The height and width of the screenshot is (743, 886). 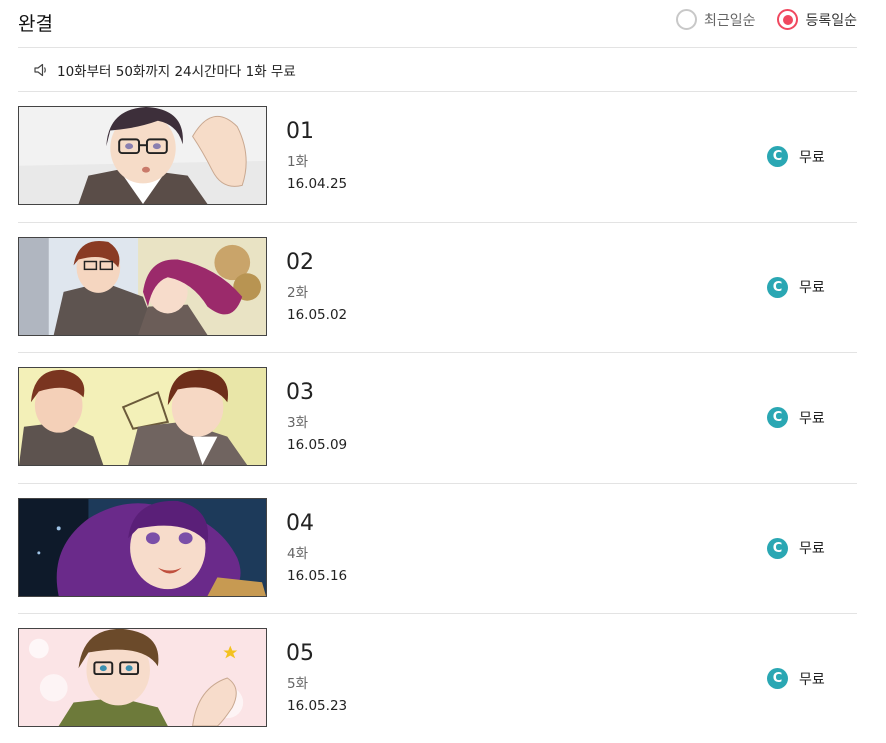 What do you see at coordinates (40, 69) in the screenshot?
I see `speaker-icon` at bounding box center [40, 69].